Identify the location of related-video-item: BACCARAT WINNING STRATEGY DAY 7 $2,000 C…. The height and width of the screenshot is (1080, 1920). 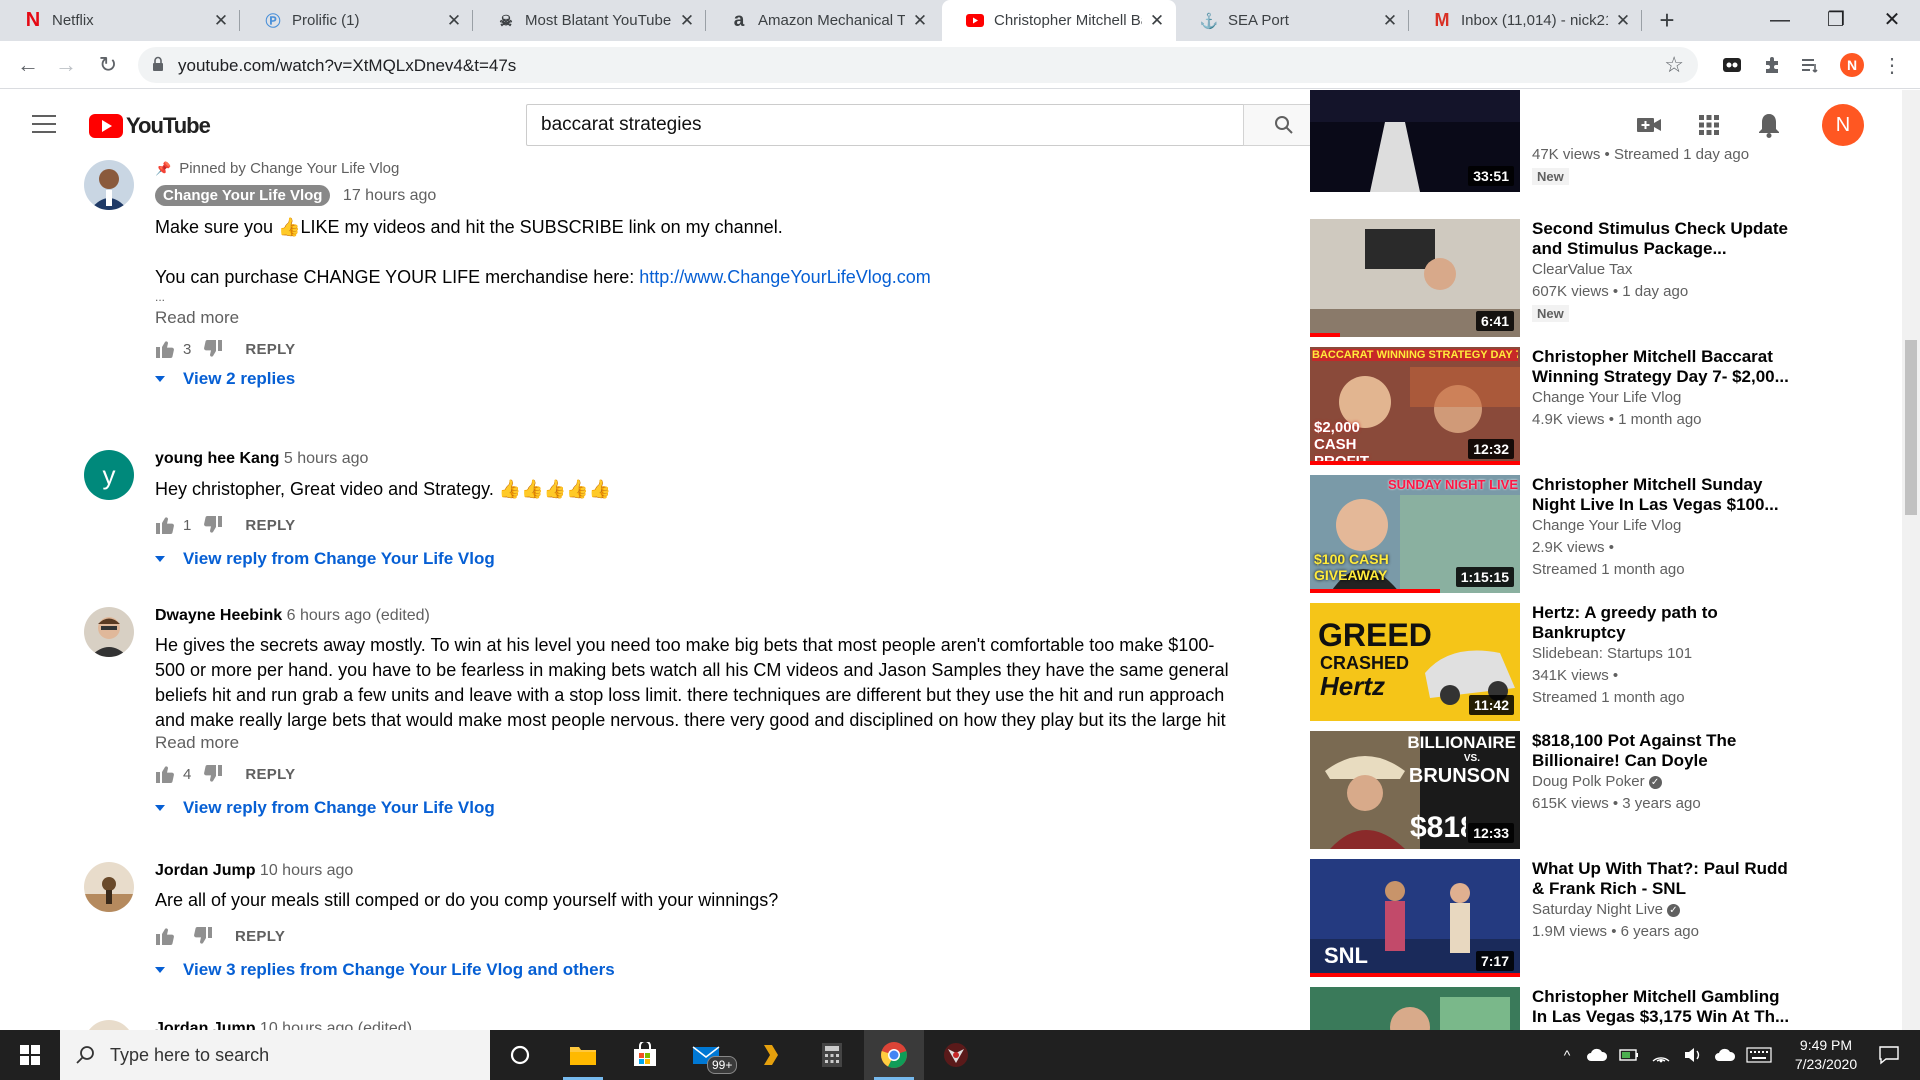
(1600, 407).